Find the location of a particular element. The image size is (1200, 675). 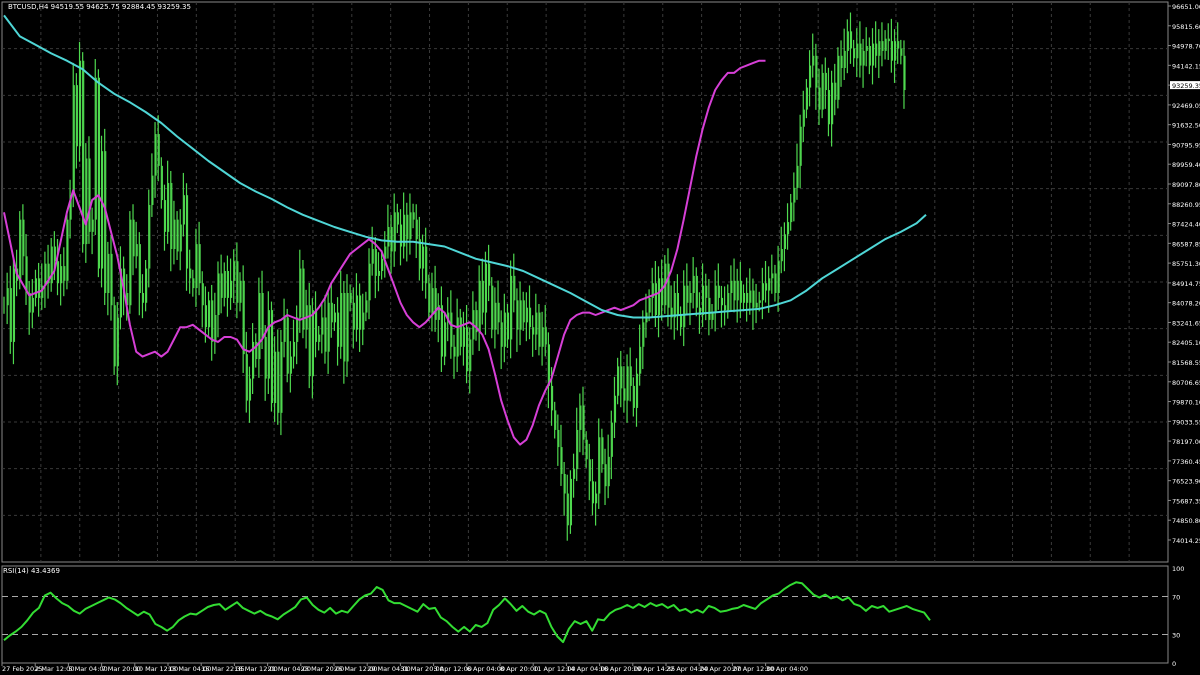

price-axis-label: 93259.35 is located at coordinates (1186, 86).